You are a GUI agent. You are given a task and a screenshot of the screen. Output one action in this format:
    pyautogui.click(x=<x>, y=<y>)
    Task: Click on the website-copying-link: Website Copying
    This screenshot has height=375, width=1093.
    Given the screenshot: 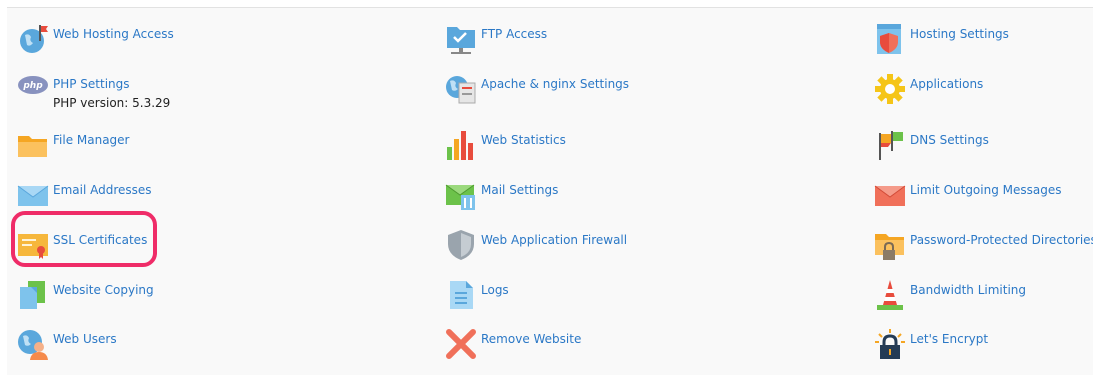 What is the action you would take?
    pyautogui.click(x=85, y=295)
    